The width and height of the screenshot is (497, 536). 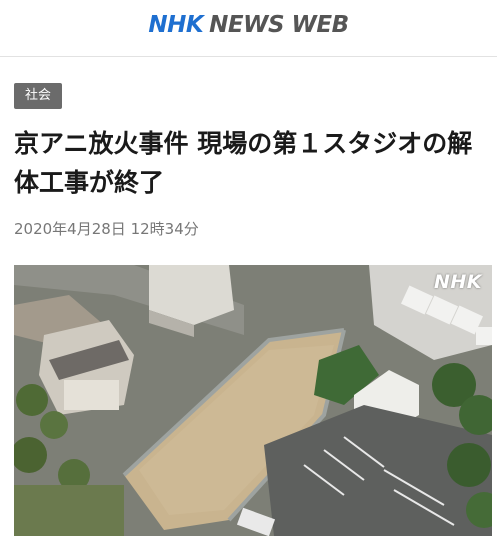 What do you see at coordinates (176, 25) in the screenshot?
I see `logo-nhk: NHK` at bounding box center [176, 25].